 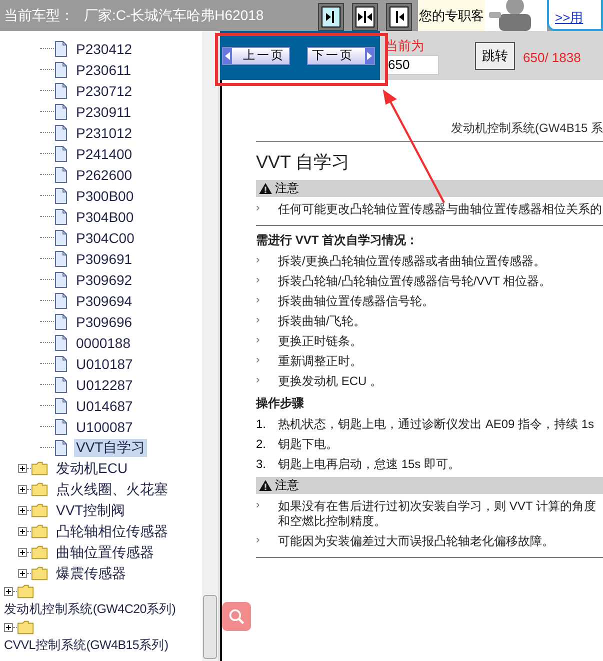 I want to click on tree-item: U010187, so click(x=104, y=364).